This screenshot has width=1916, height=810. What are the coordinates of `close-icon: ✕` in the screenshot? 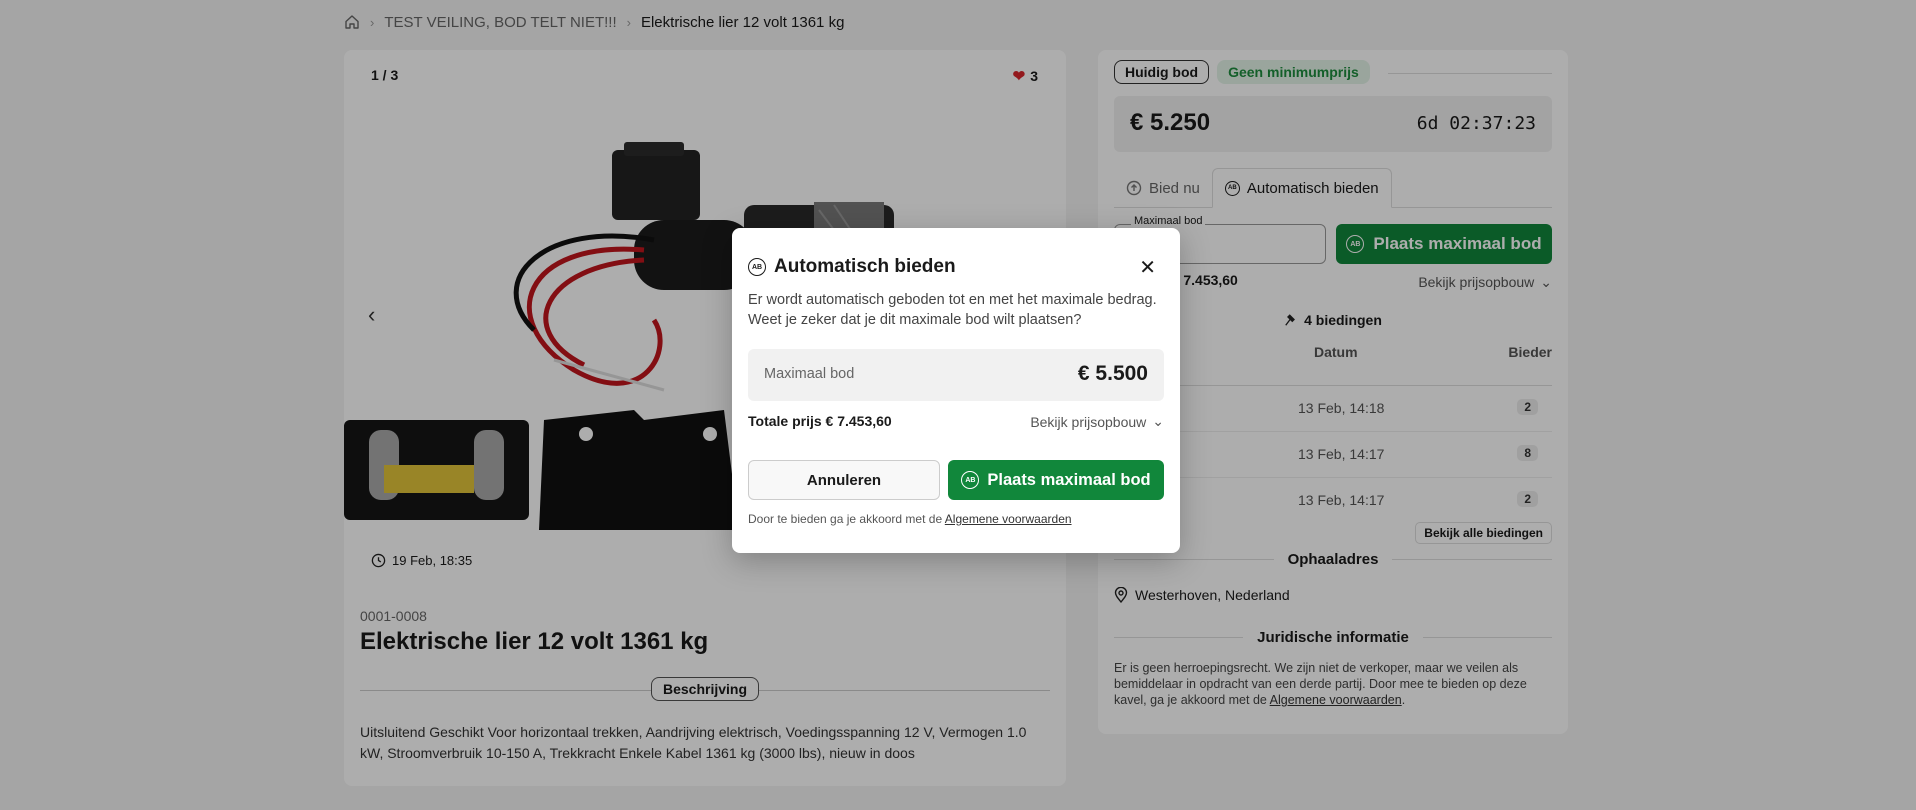 It's located at (1147, 268).